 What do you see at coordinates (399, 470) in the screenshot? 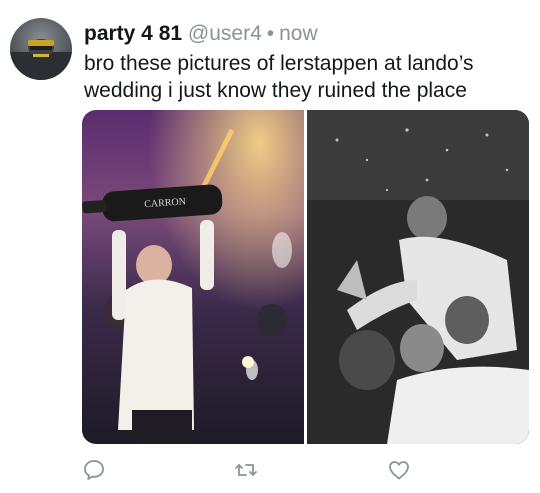
I see `like-icon` at bounding box center [399, 470].